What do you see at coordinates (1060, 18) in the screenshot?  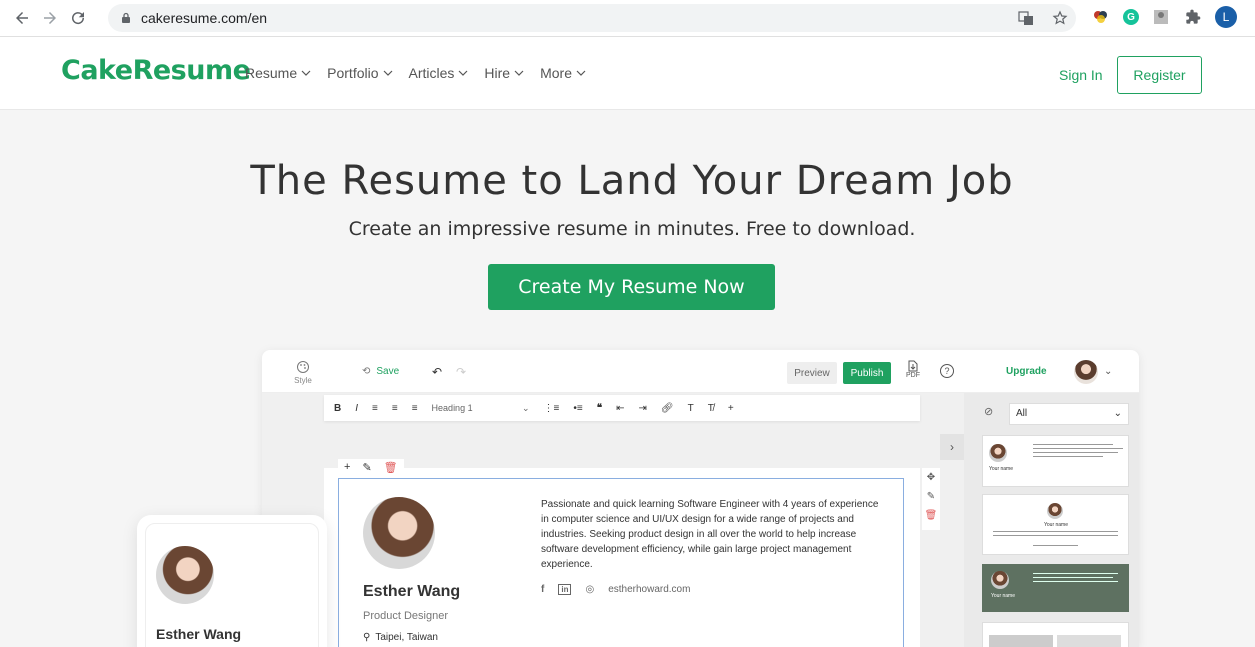 I see `star-bookmark-icon` at bounding box center [1060, 18].